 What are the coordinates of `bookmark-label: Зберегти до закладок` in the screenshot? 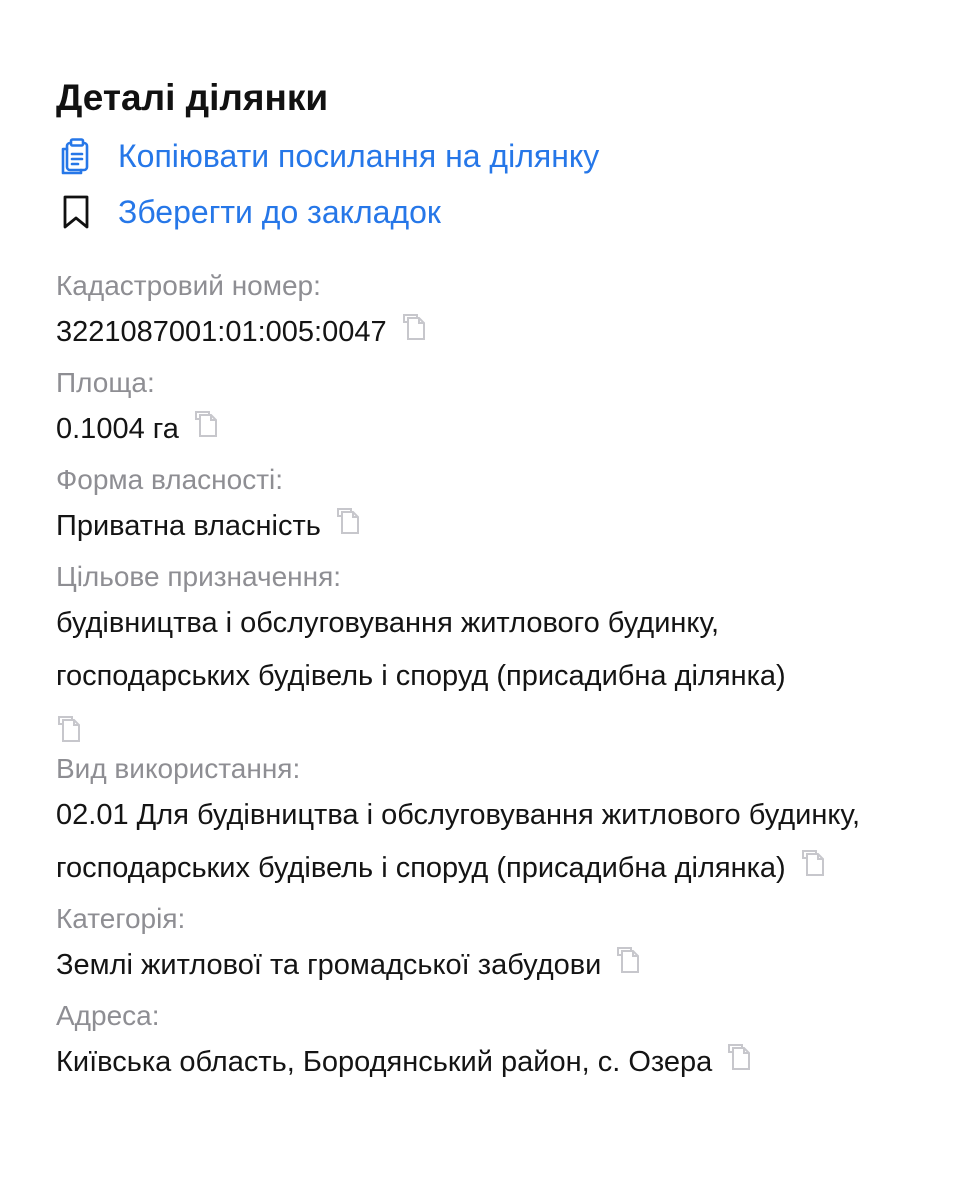 It's located at (279, 212).